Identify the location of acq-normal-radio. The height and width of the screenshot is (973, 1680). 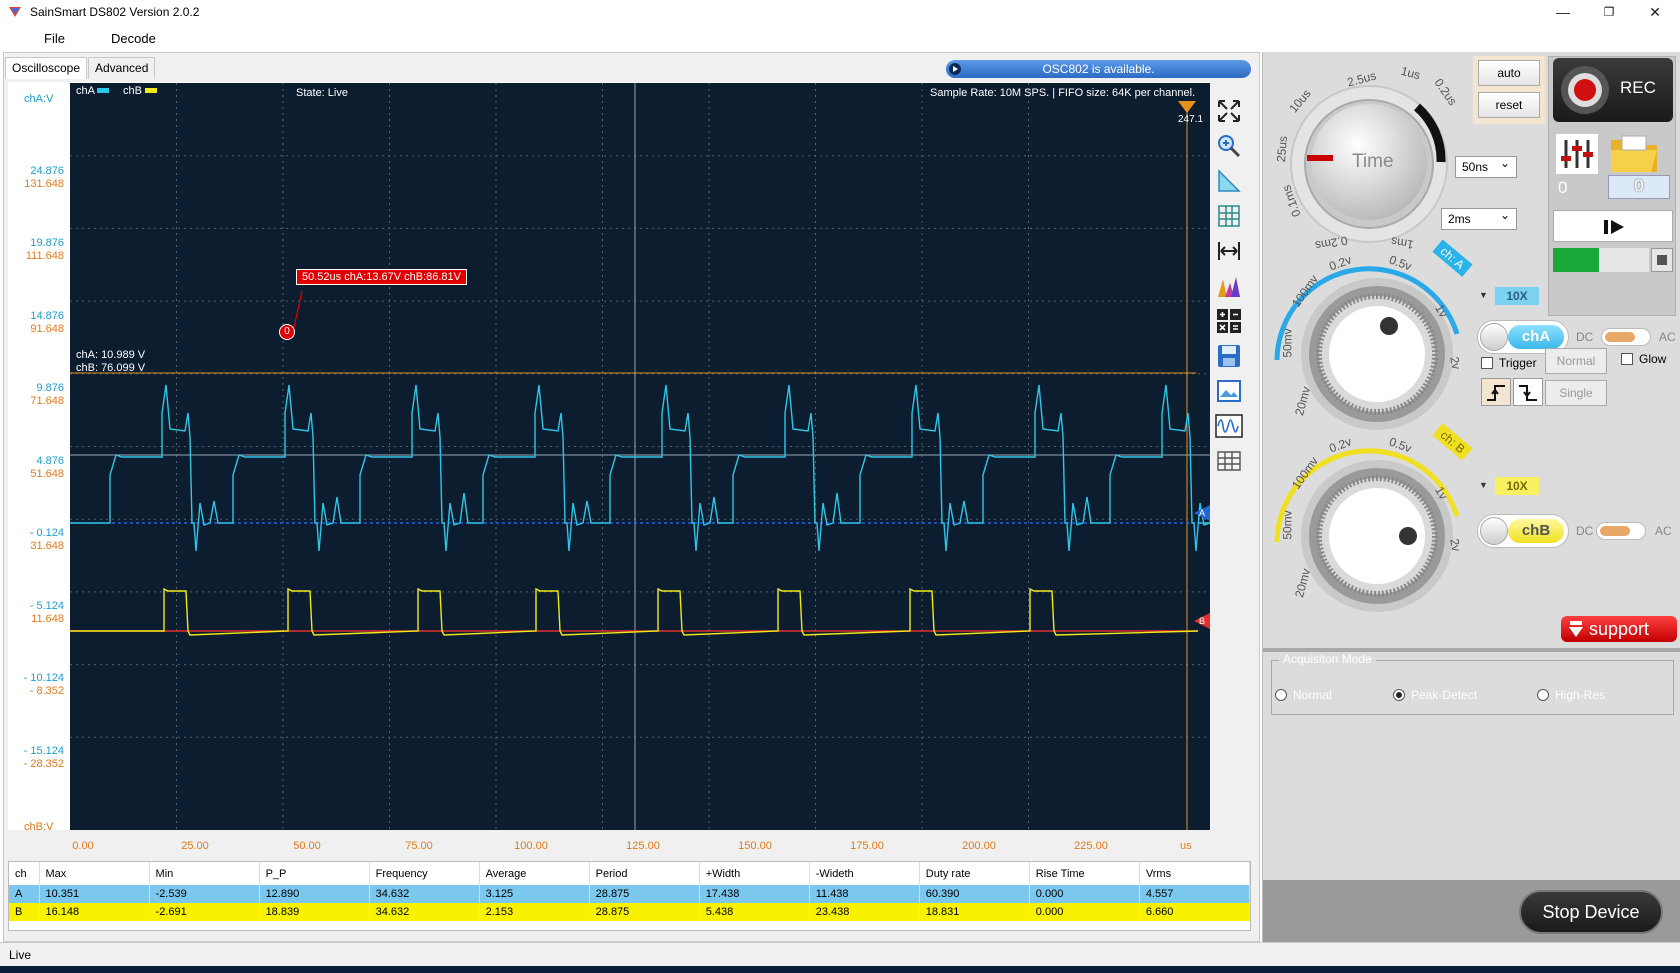
(1281, 695).